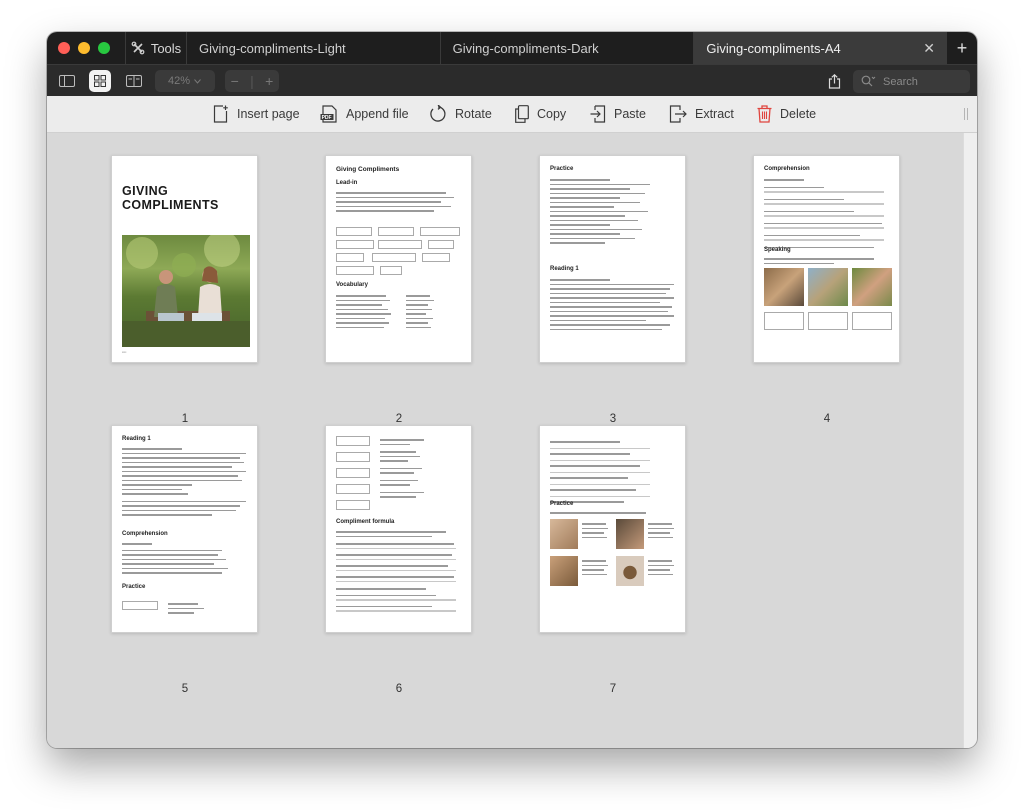 This screenshot has width=1024, height=810. What do you see at coordinates (798, 114) in the screenshot?
I see `delete-label: Delete` at bounding box center [798, 114].